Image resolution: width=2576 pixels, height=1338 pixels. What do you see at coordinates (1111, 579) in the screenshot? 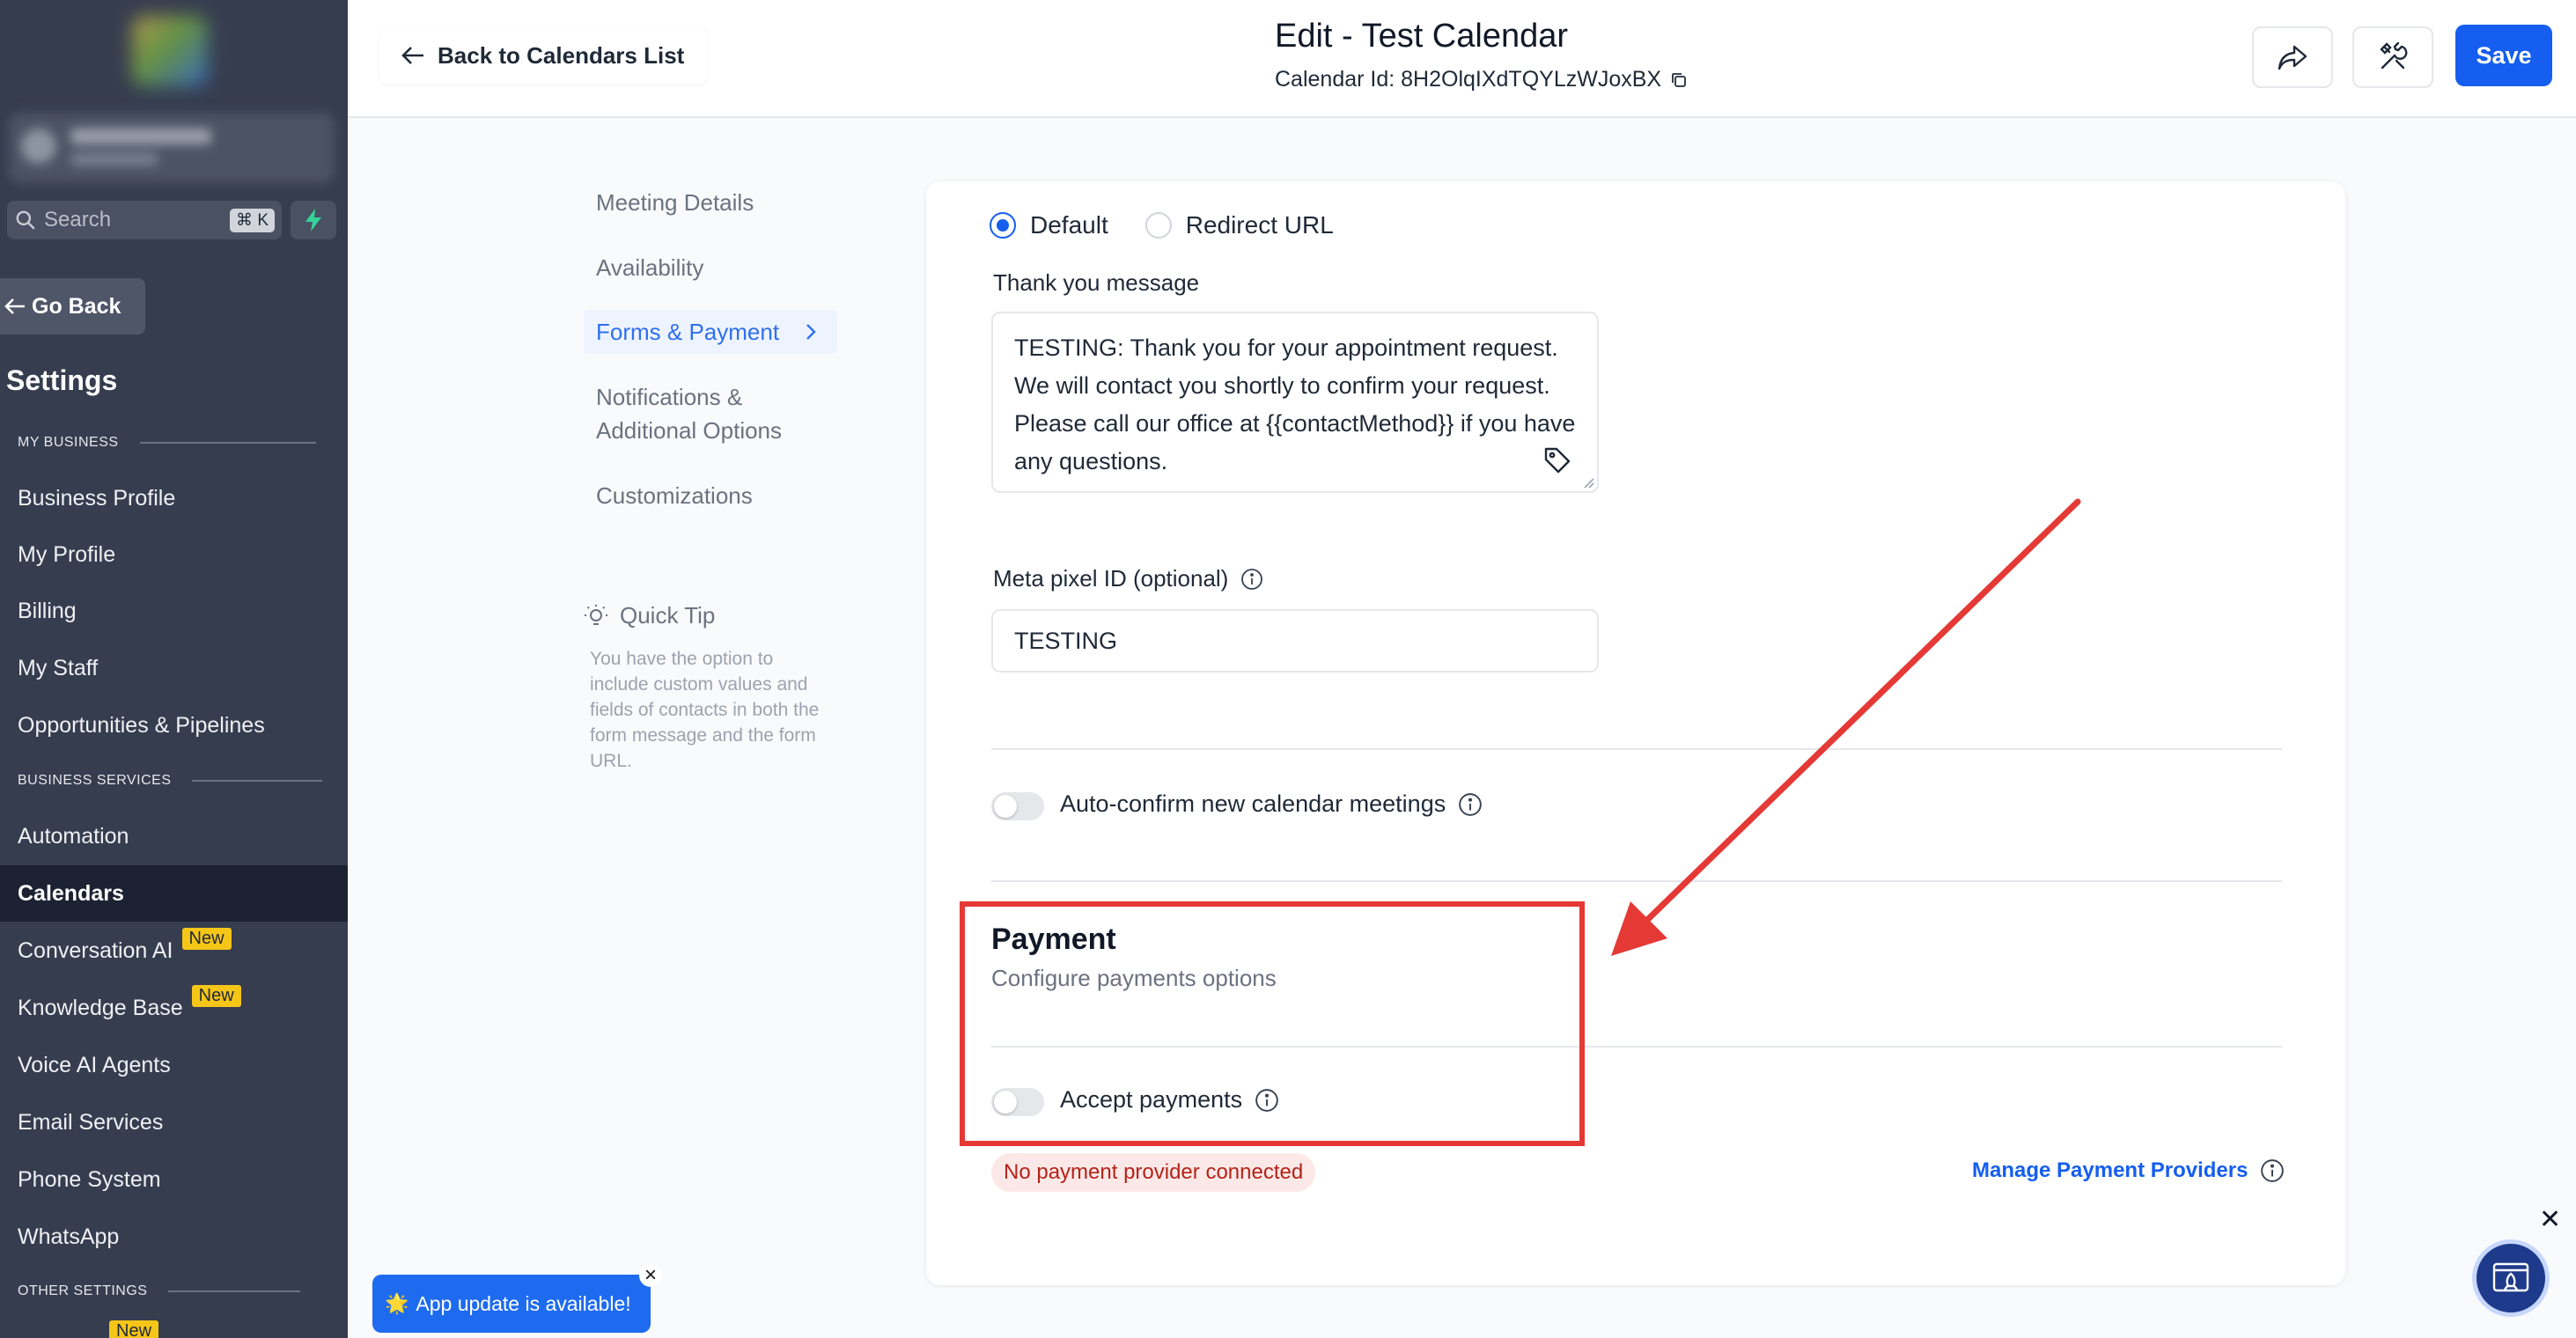
I see `meta-pixel-label-text: Meta pixel ID (optional)` at bounding box center [1111, 579].